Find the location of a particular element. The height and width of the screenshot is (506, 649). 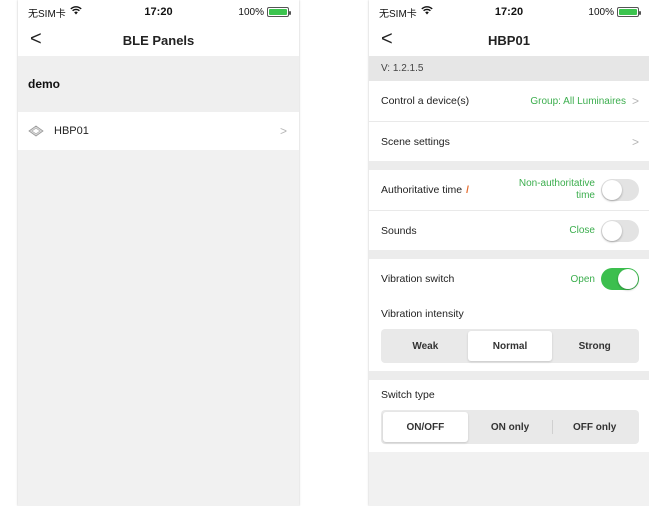

version-label: V: 1.2.1.5 is located at coordinates (509, 68).